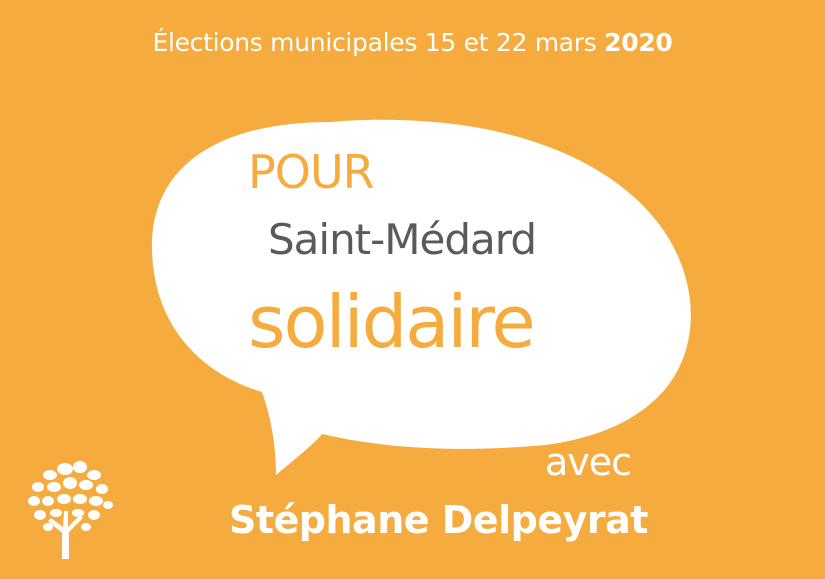 The height and width of the screenshot is (579, 825). I want to click on slogan-city: Saint-Médard, so click(402, 239).